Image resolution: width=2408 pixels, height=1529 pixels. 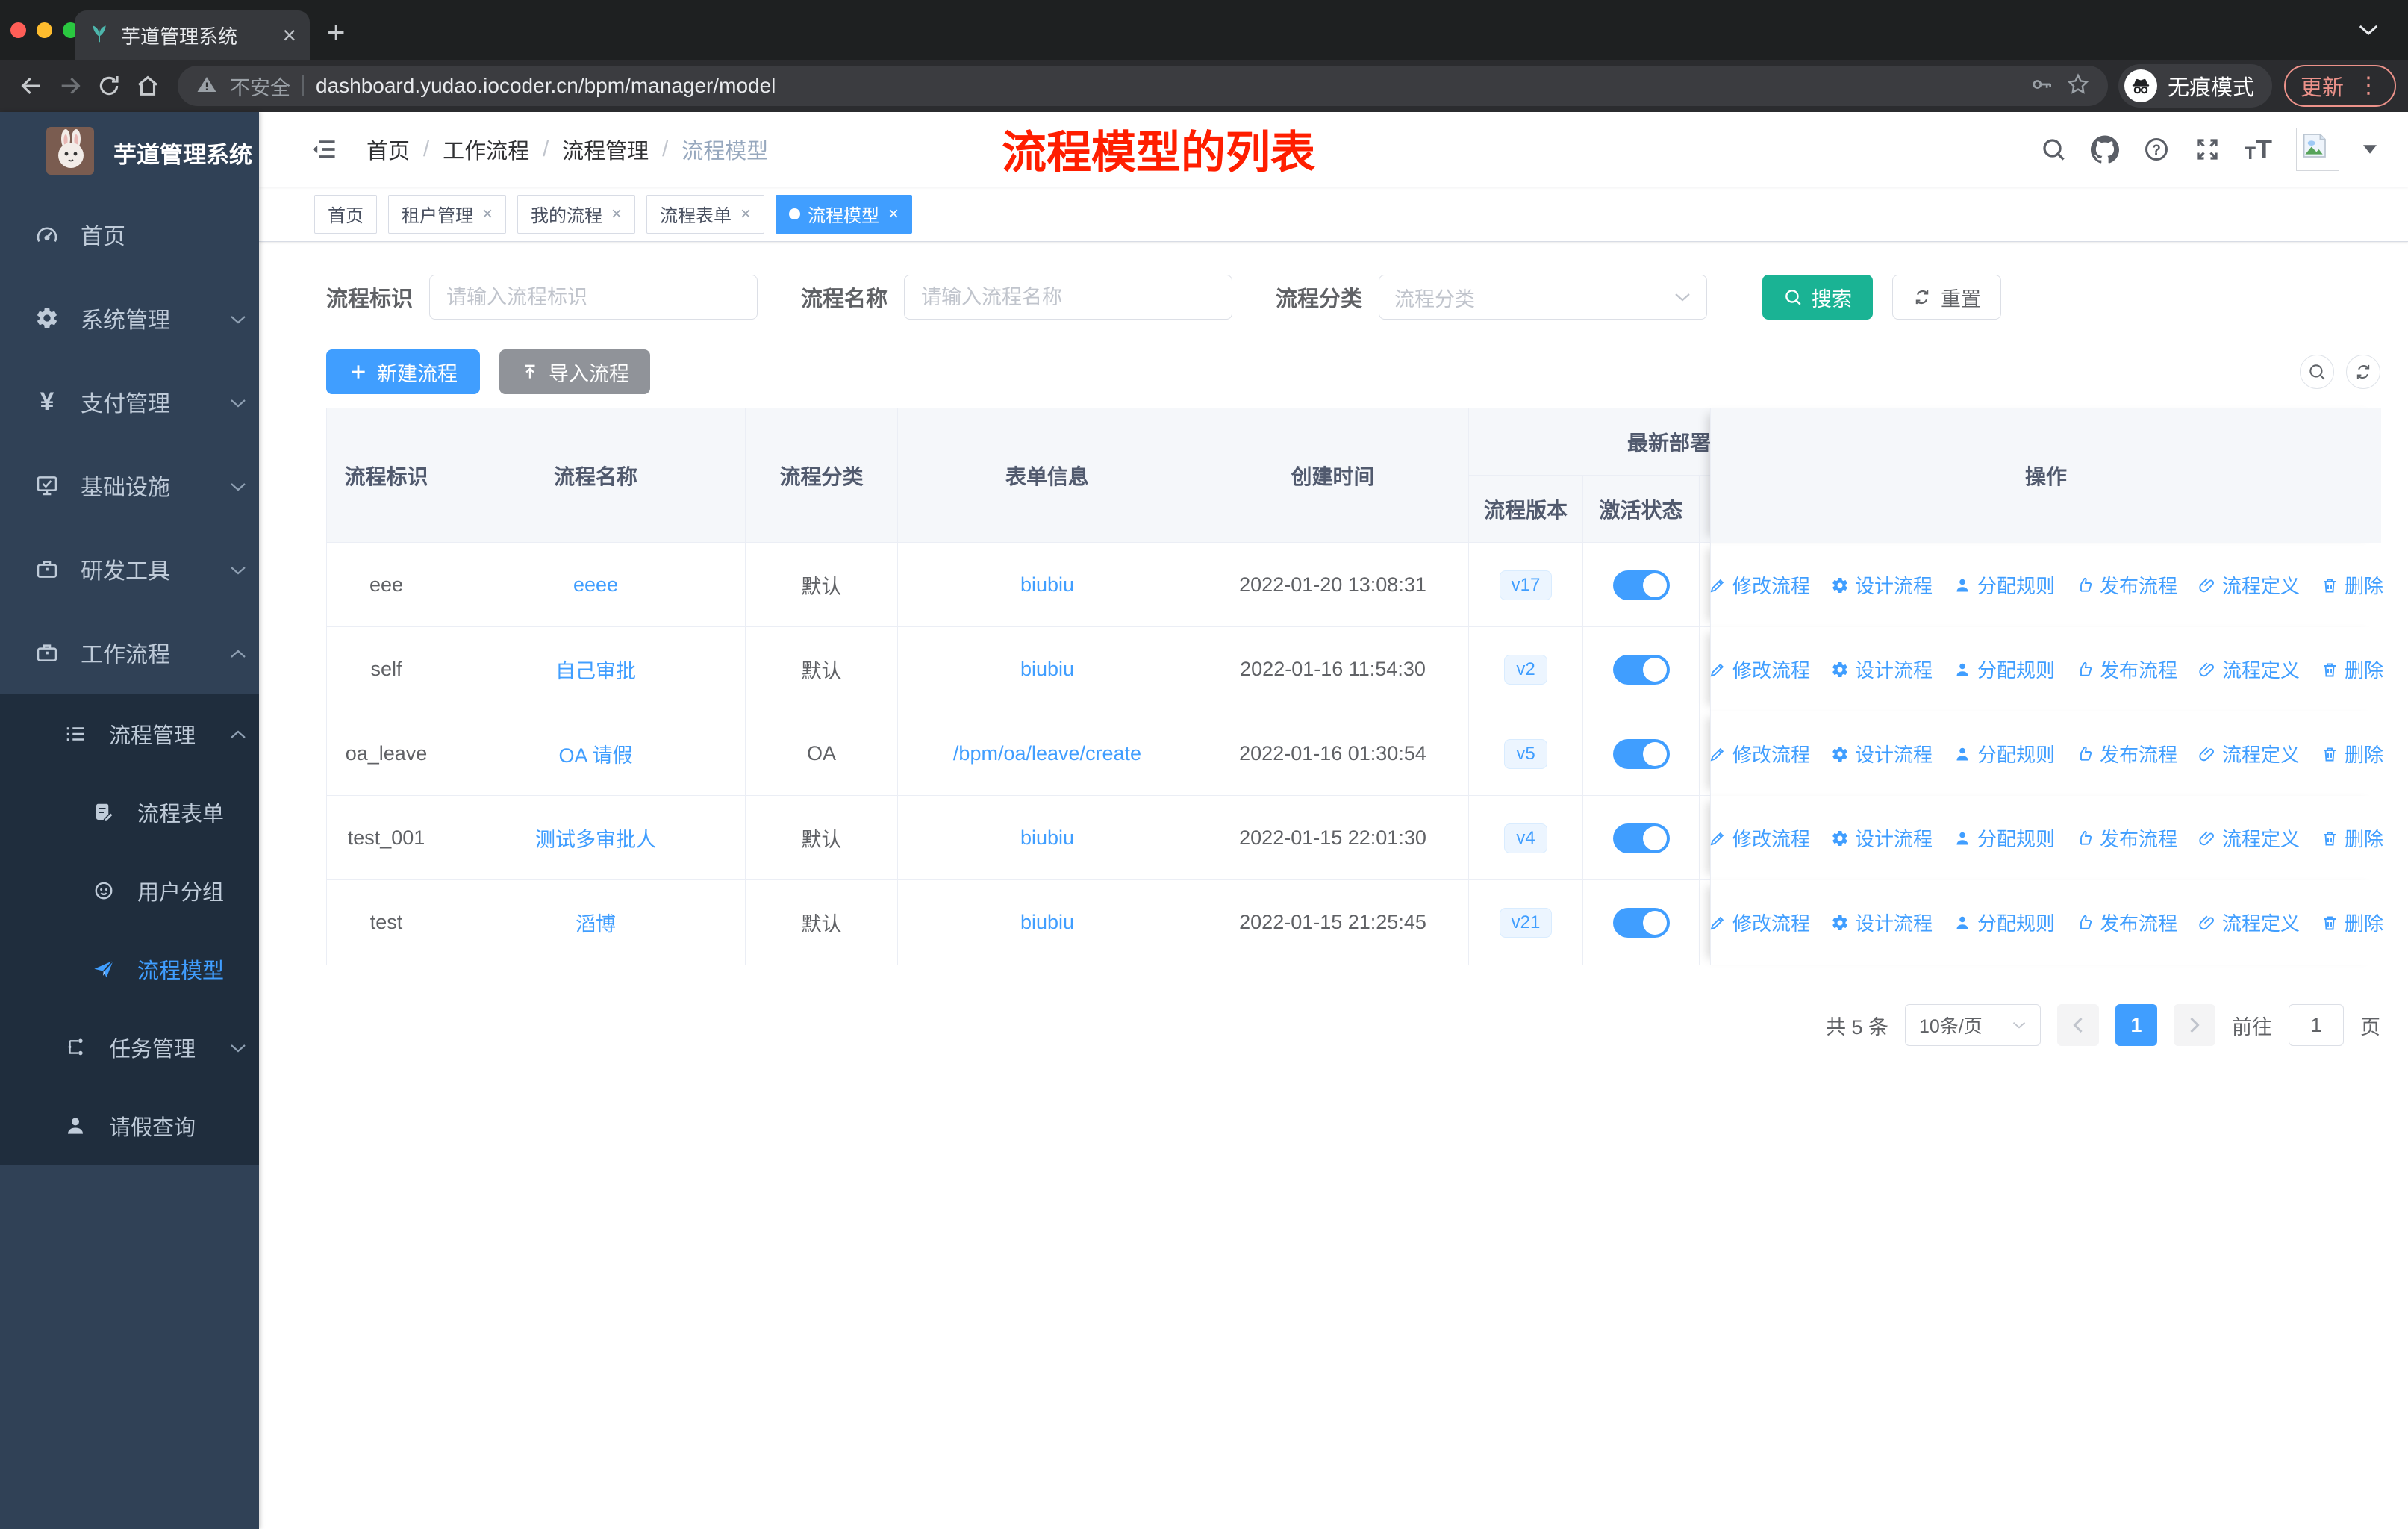 I want to click on page-size-select: 10条/页, so click(x=1973, y=1025).